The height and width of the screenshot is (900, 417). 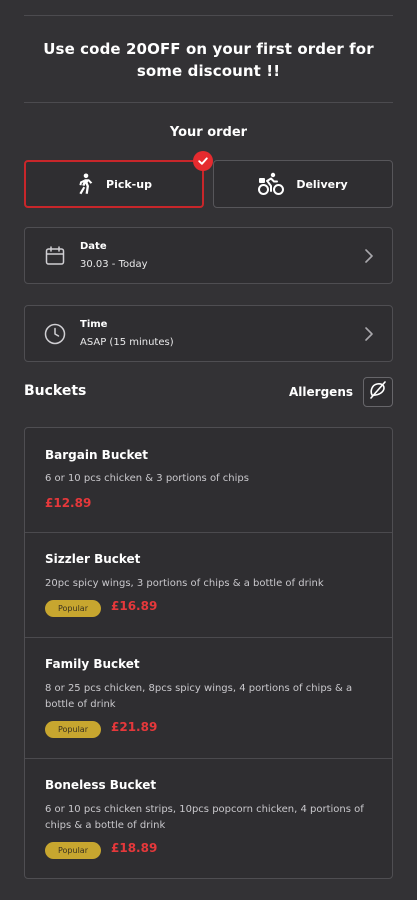 What do you see at coordinates (68, 503) in the screenshot?
I see `item-price: £12.89` at bounding box center [68, 503].